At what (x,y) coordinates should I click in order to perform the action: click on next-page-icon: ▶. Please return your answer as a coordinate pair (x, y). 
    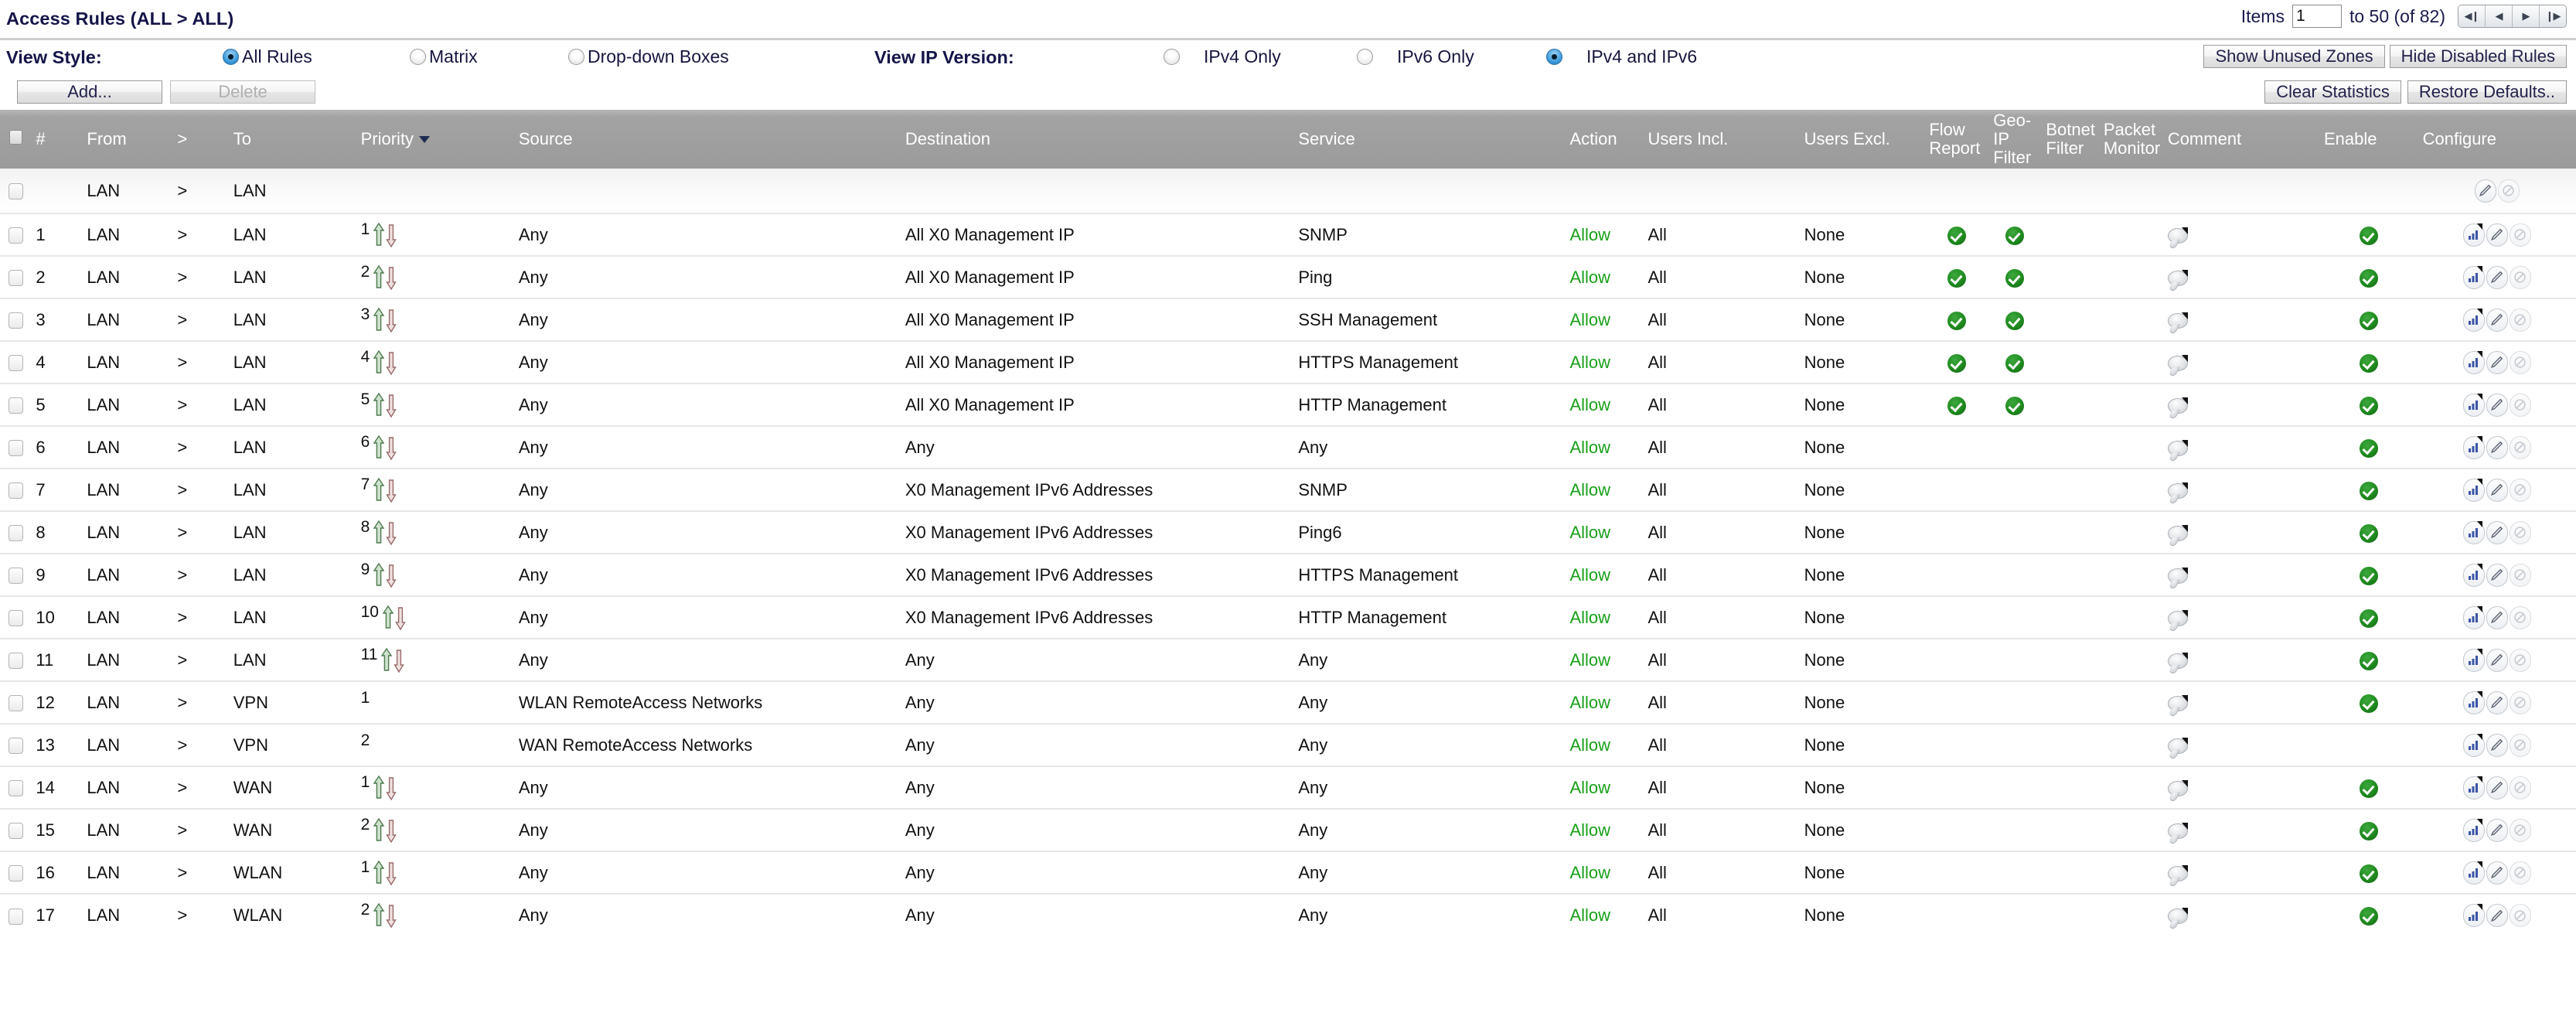
    Looking at the image, I should click on (2526, 16).